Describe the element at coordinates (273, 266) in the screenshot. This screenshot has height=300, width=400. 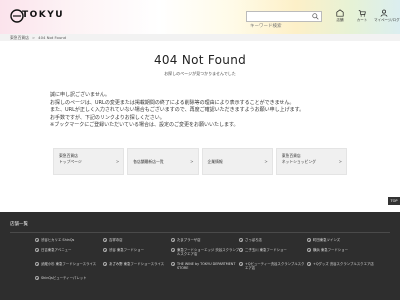
I see `store-link: +Qビューティー渋谷スクランブルスクエア店` at that location.